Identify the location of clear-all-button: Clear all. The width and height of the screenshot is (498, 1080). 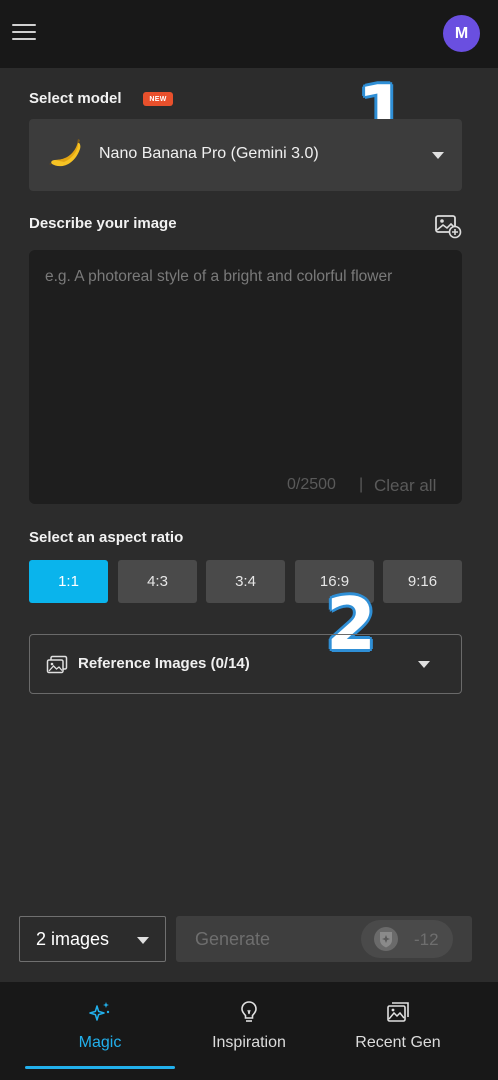
(405, 486).